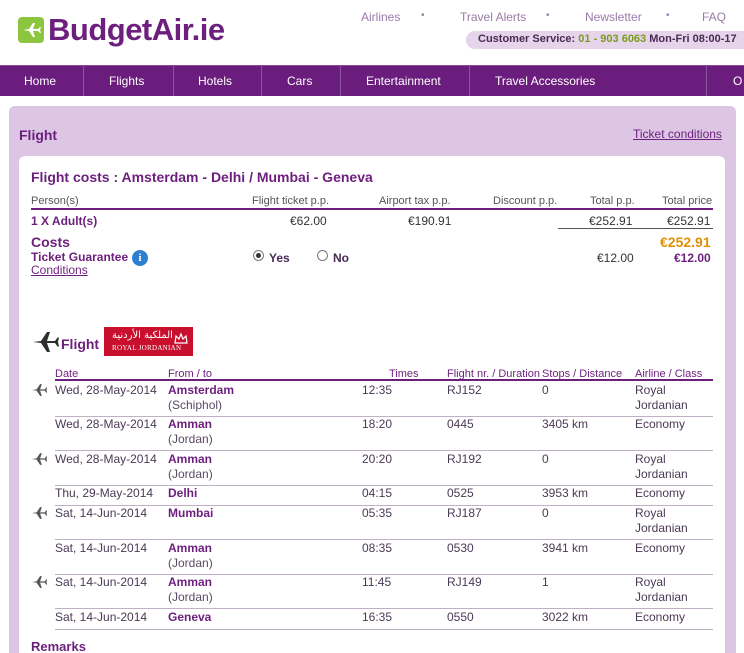 The image size is (744, 653). I want to click on nav-home: Home, so click(42, 81).